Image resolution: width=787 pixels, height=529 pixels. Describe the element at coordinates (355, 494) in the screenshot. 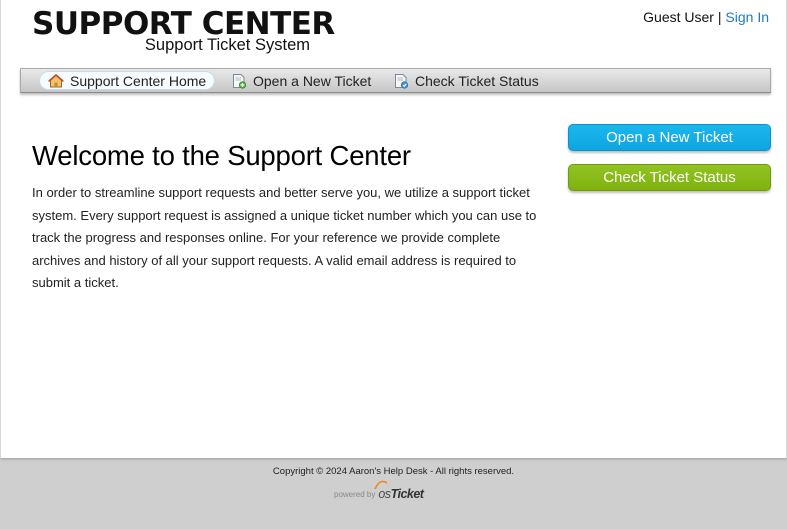

I see `powered-by-label: powered by` at that location.